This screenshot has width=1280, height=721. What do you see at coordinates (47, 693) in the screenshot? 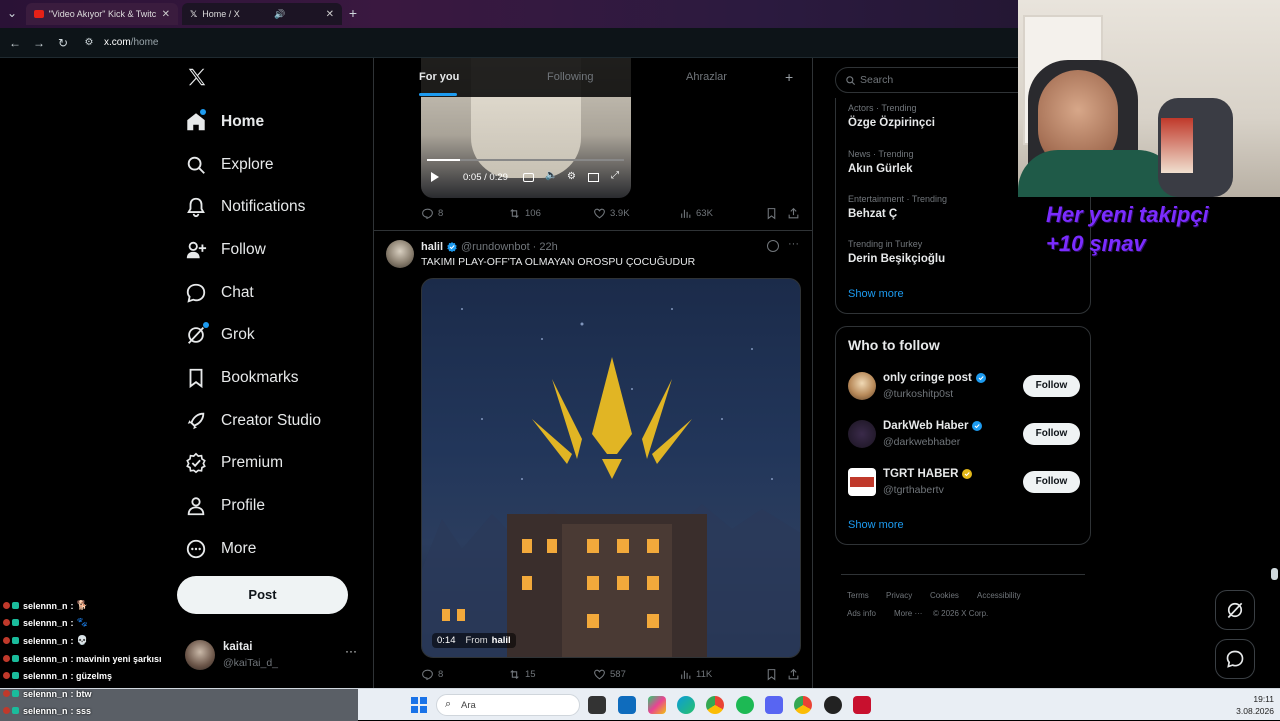
I see `chat-message: selennn_n: btw` at bounding box center [47, 693].